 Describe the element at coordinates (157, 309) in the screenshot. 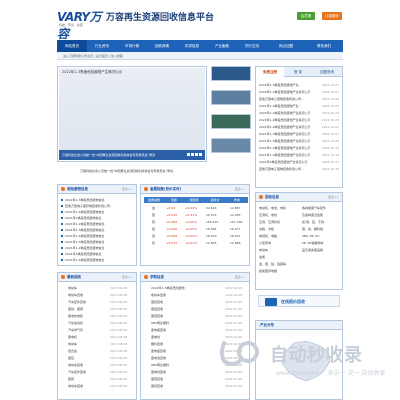

I see `list-item: 废铝回收` at that location.